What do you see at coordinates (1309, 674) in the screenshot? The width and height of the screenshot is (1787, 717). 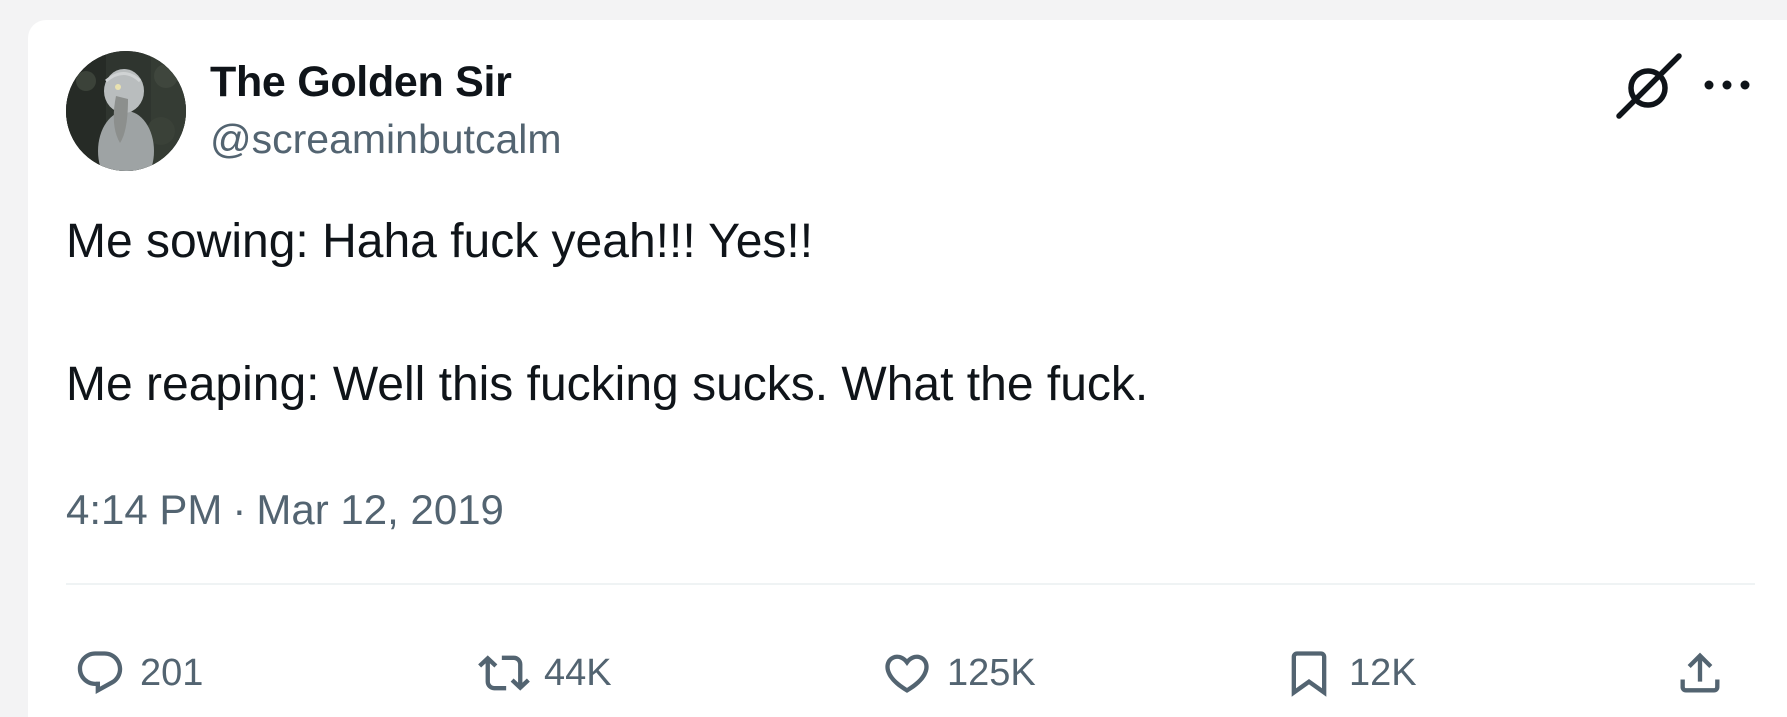 I see `bookmark-icon` at bounding box center [1309, 674].